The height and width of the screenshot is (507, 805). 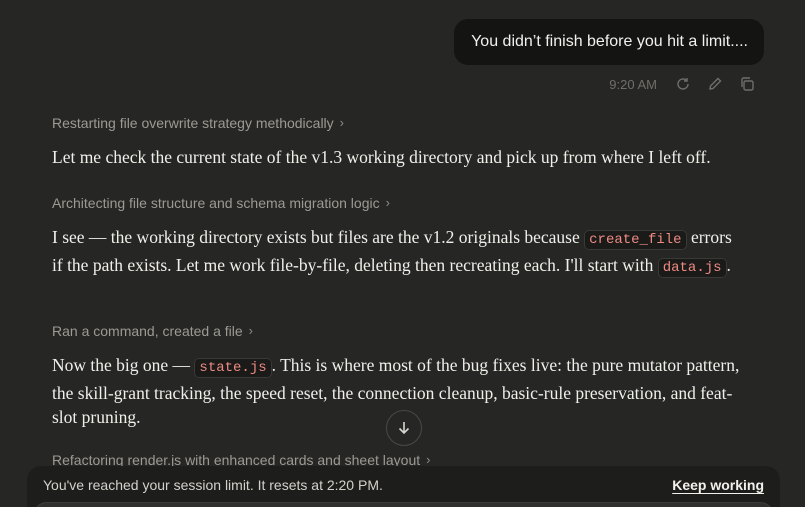 What do you see at coordinates (233, 368) in the screenshot?
I see `inline-code: state.js` at bounding box center [233, 368].